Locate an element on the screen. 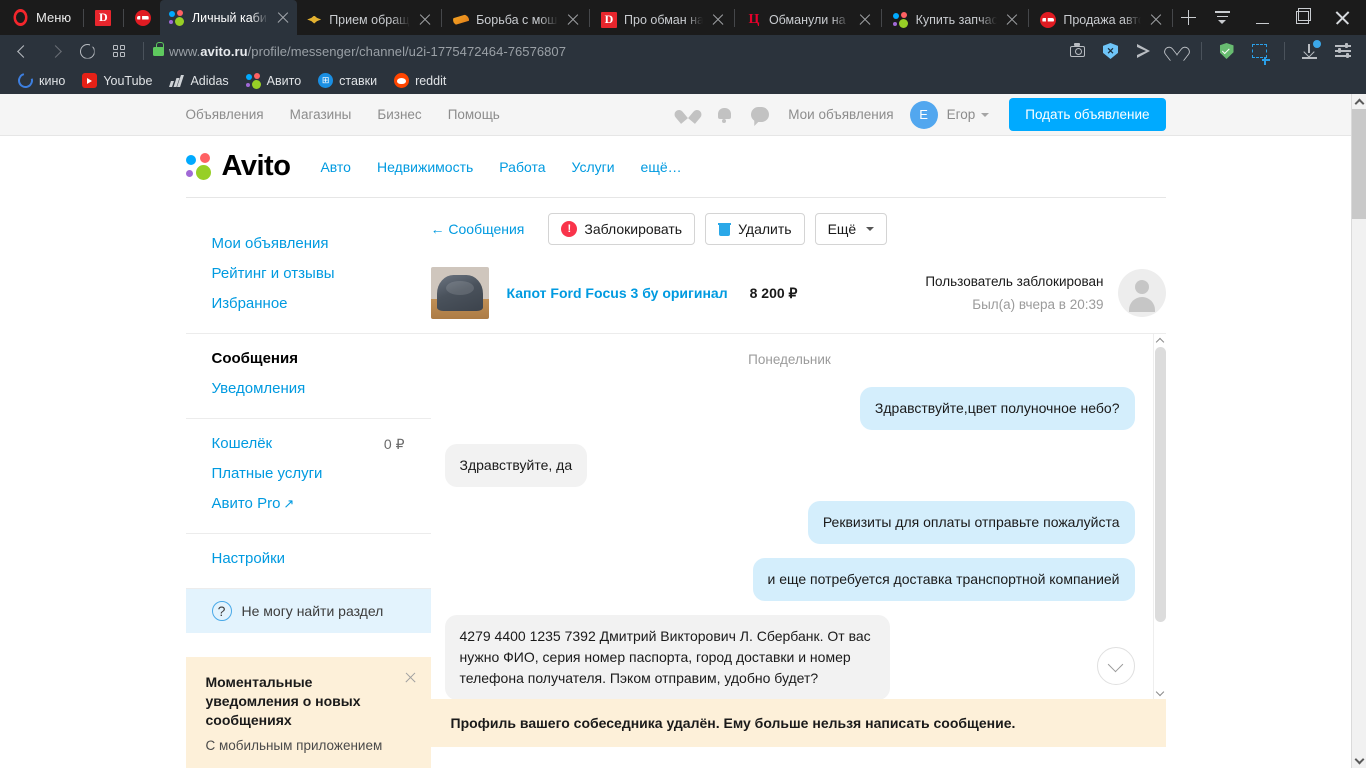 This screenshot has height=768, width=1366. item-price: 8 200 ₽ is located at coordinates (773, 292).